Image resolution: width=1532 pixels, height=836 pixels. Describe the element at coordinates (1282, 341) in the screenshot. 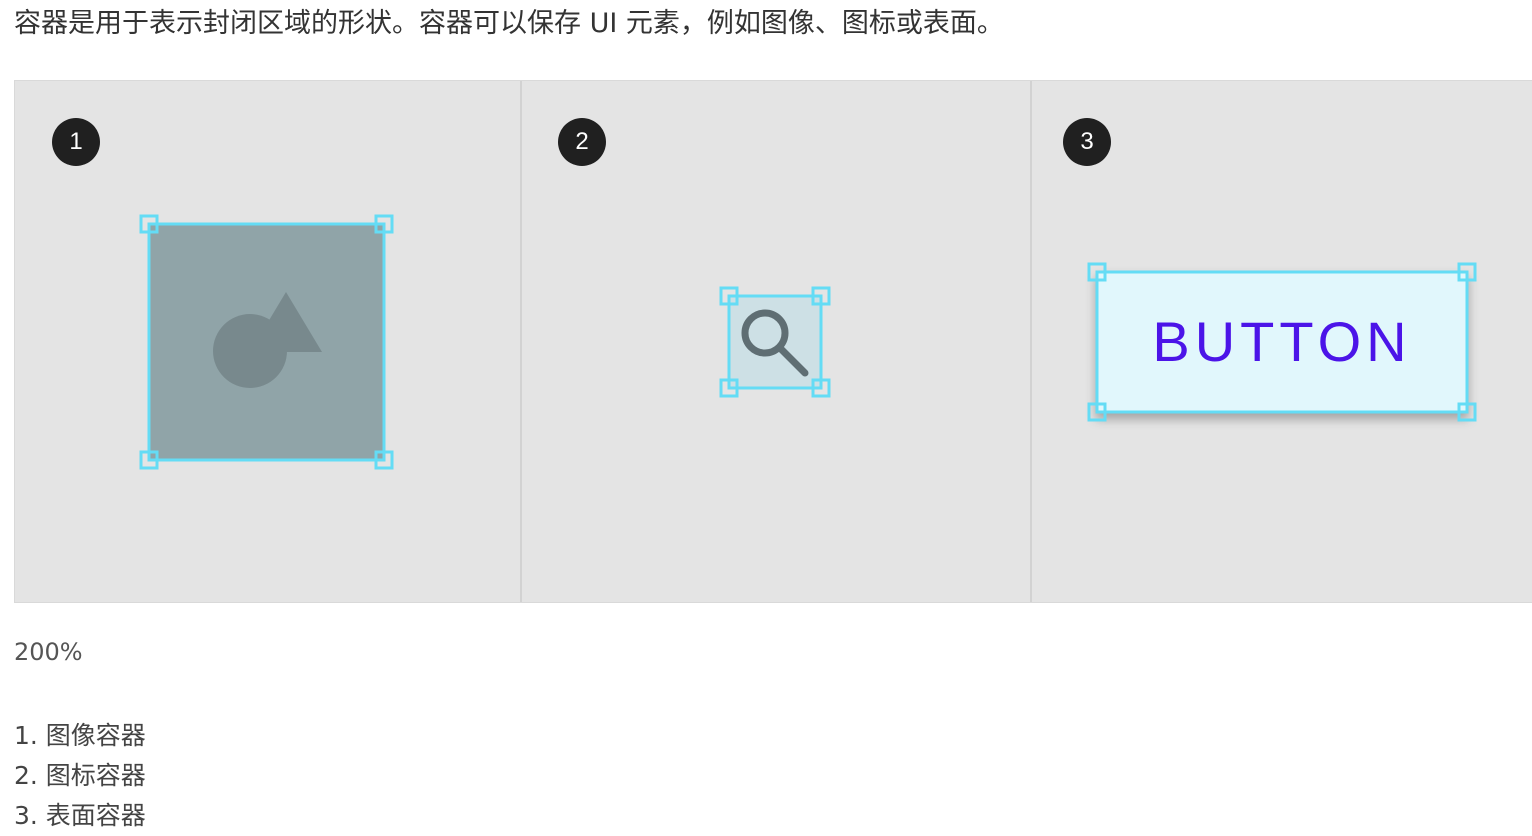

I see `button-label: BUTTON` at that location.